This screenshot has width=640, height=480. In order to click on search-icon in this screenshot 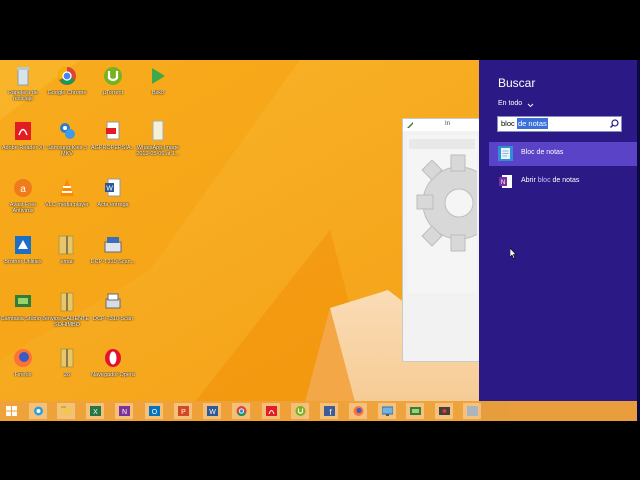, I will do `click(614, 124)`.